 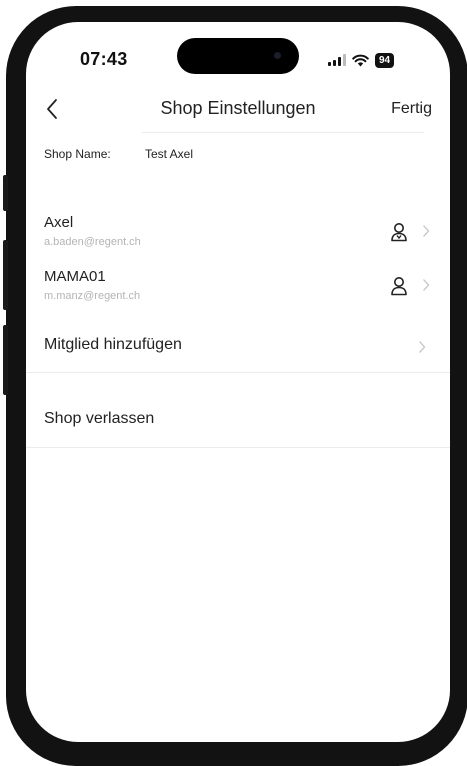 What do you see at coordinates (239, 236) in the screenshot?
I see `member-row-axel: Axel a.baden@regent.ch` at bounding box center [239, 236].